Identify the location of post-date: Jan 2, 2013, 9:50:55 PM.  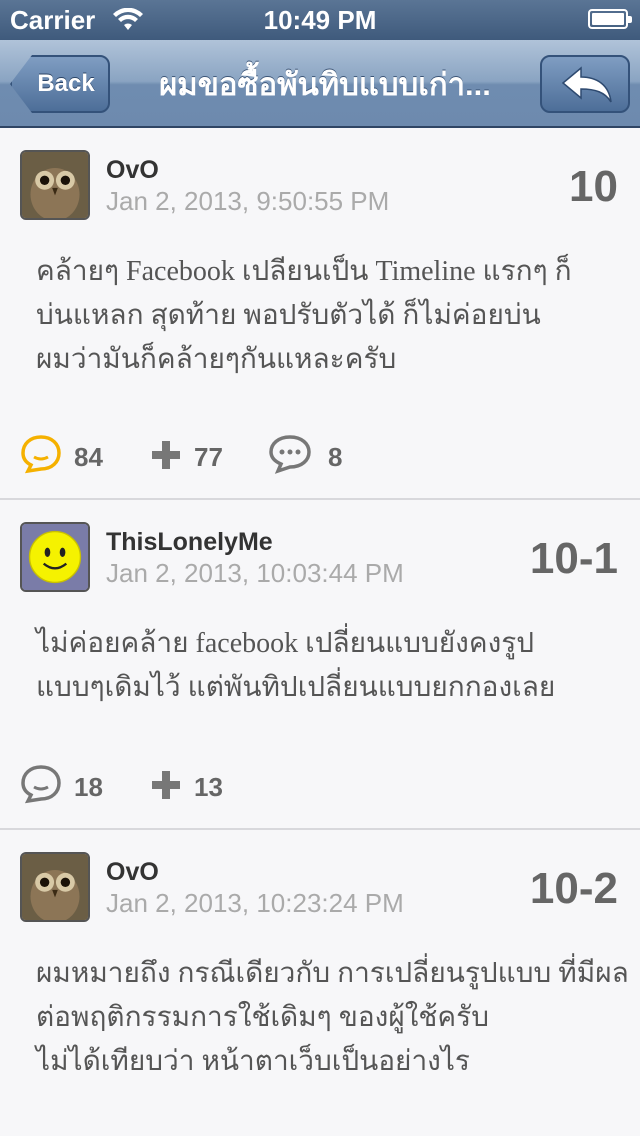
(248, 201).